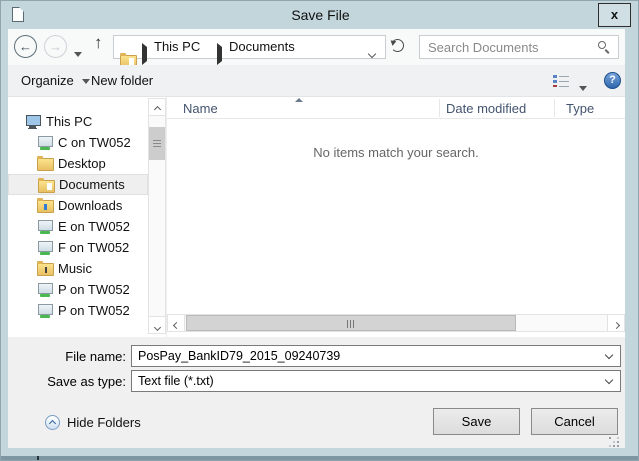 Image resolution: width=639 pixels, height=461 pixels. What do you see at coordinates (82, 163) in the screenshot?
I see `tree-item-label: Desktop` at bounding box center [82, 163].